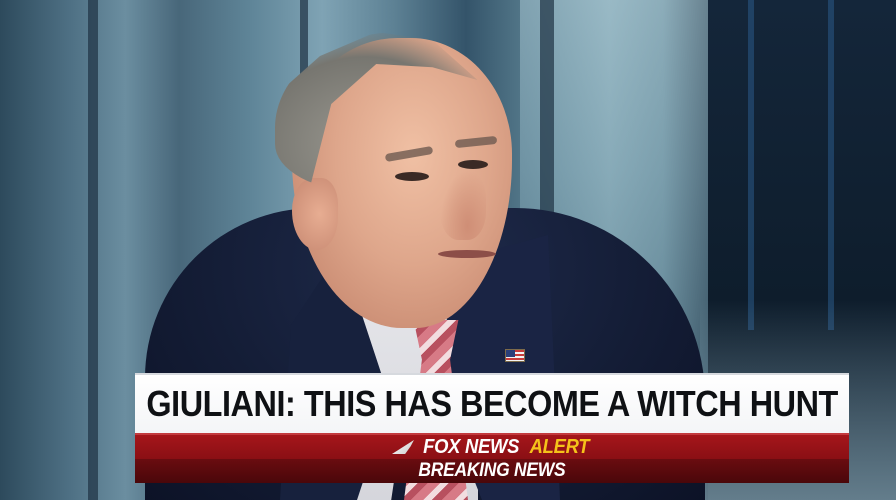 The width and height of the screenshot is (896, 500). I want to click on alert-bar: FOX NEWS ALERT, so click(492, 446).